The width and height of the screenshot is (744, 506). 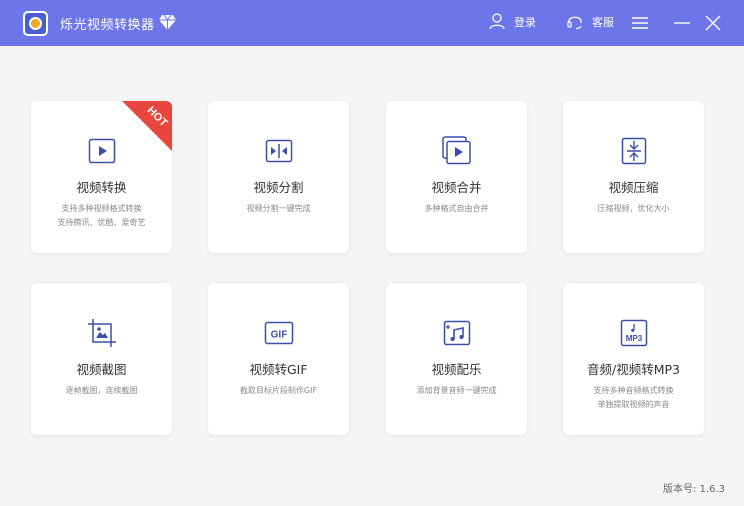 I want to click on card-description: 压缩视频，优化大小, so click(x=633, y=208).